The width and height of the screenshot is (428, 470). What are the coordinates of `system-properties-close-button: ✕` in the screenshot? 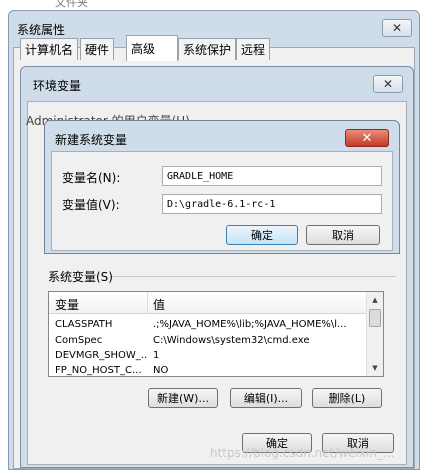 It's located at (397, 28).